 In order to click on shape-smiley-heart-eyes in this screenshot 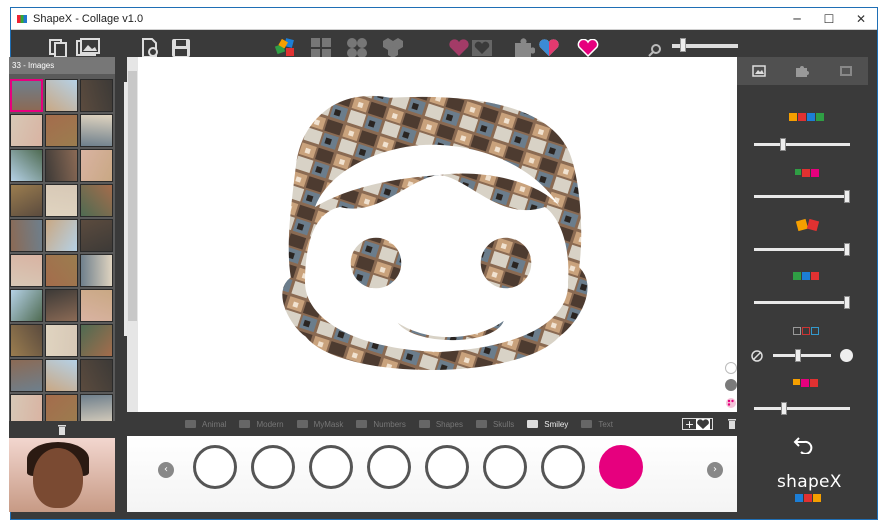, I will do `click(331, 467)`.